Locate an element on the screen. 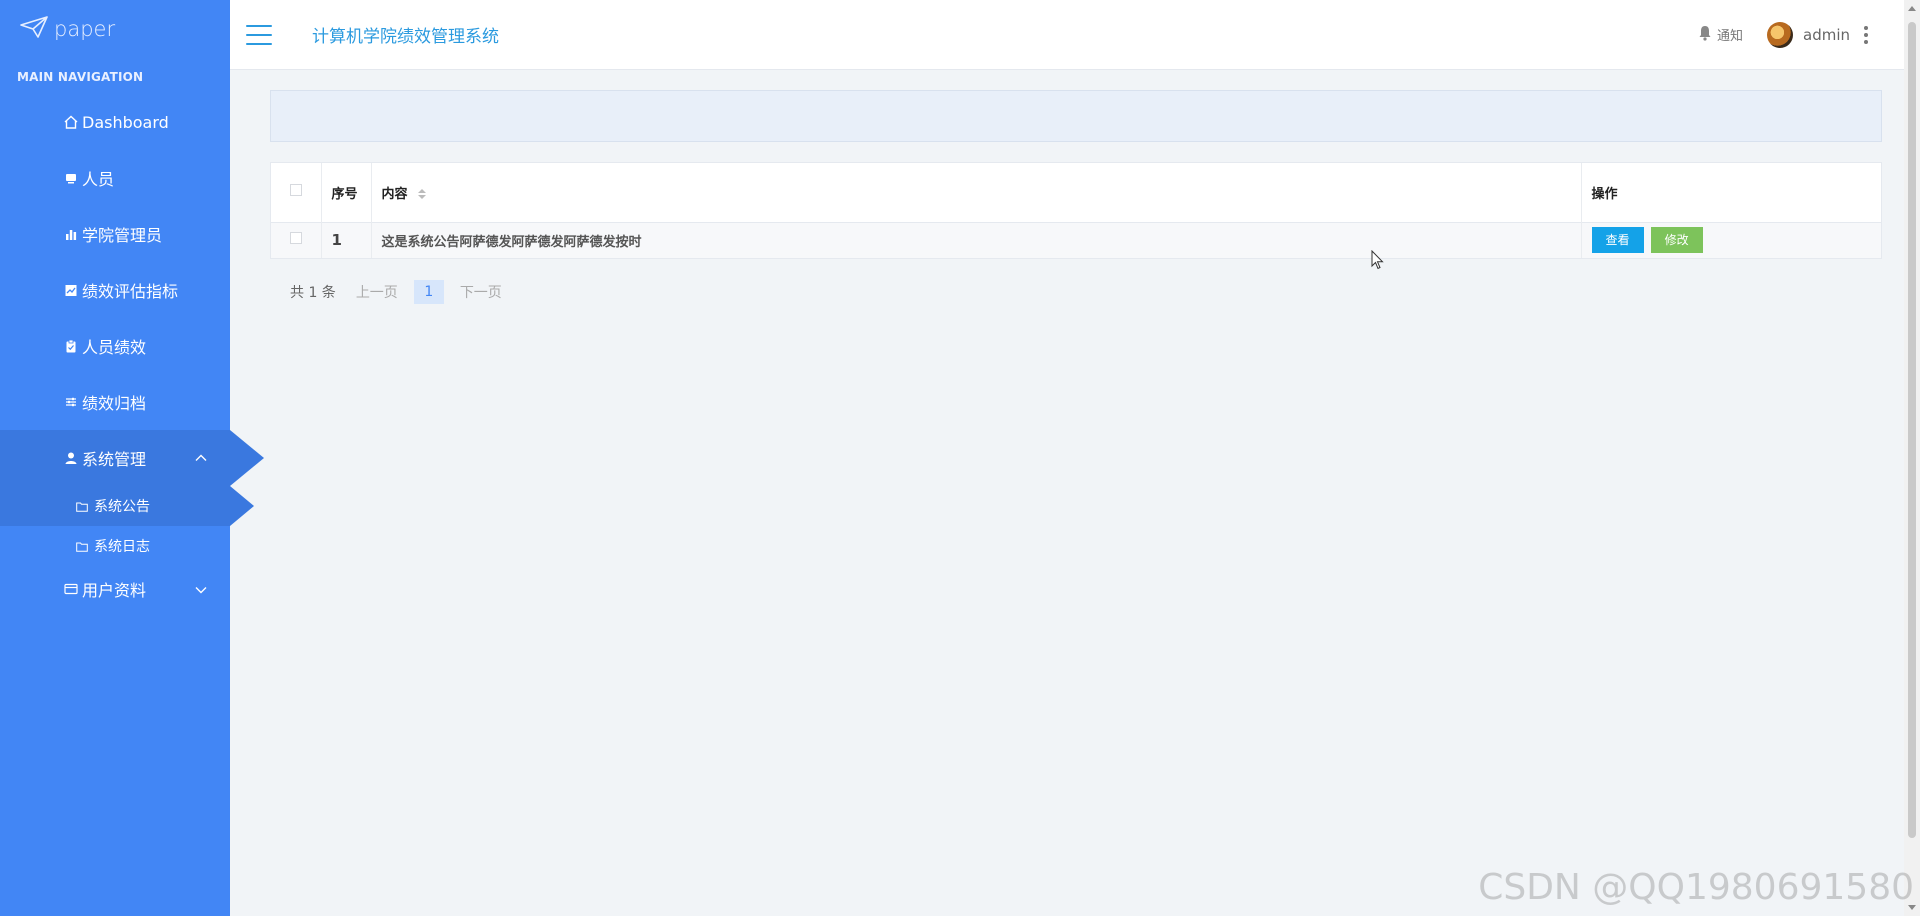 Image resolution: width=1920 pixels, height=916 pixels. select-all-checkbox is located at coordinates (295, 190).